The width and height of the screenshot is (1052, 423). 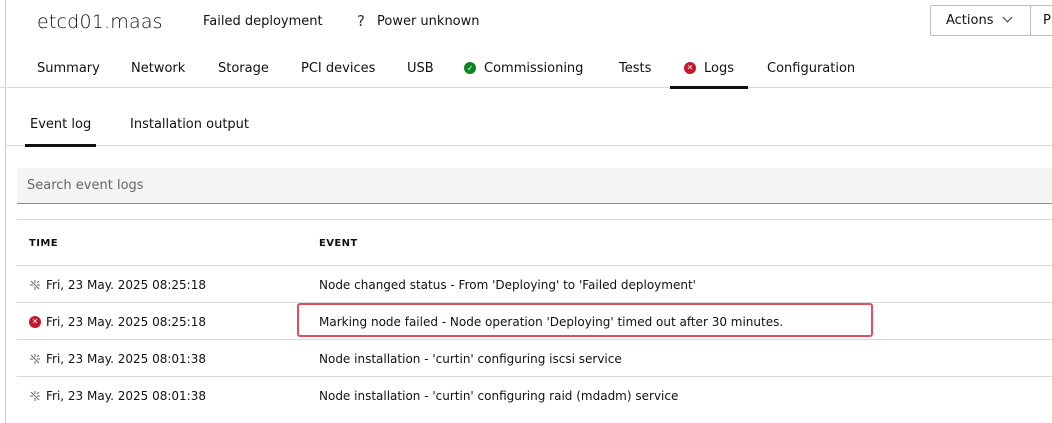 I want to click on tab-logs: ✕ Logs, so click(x=709, y=68).